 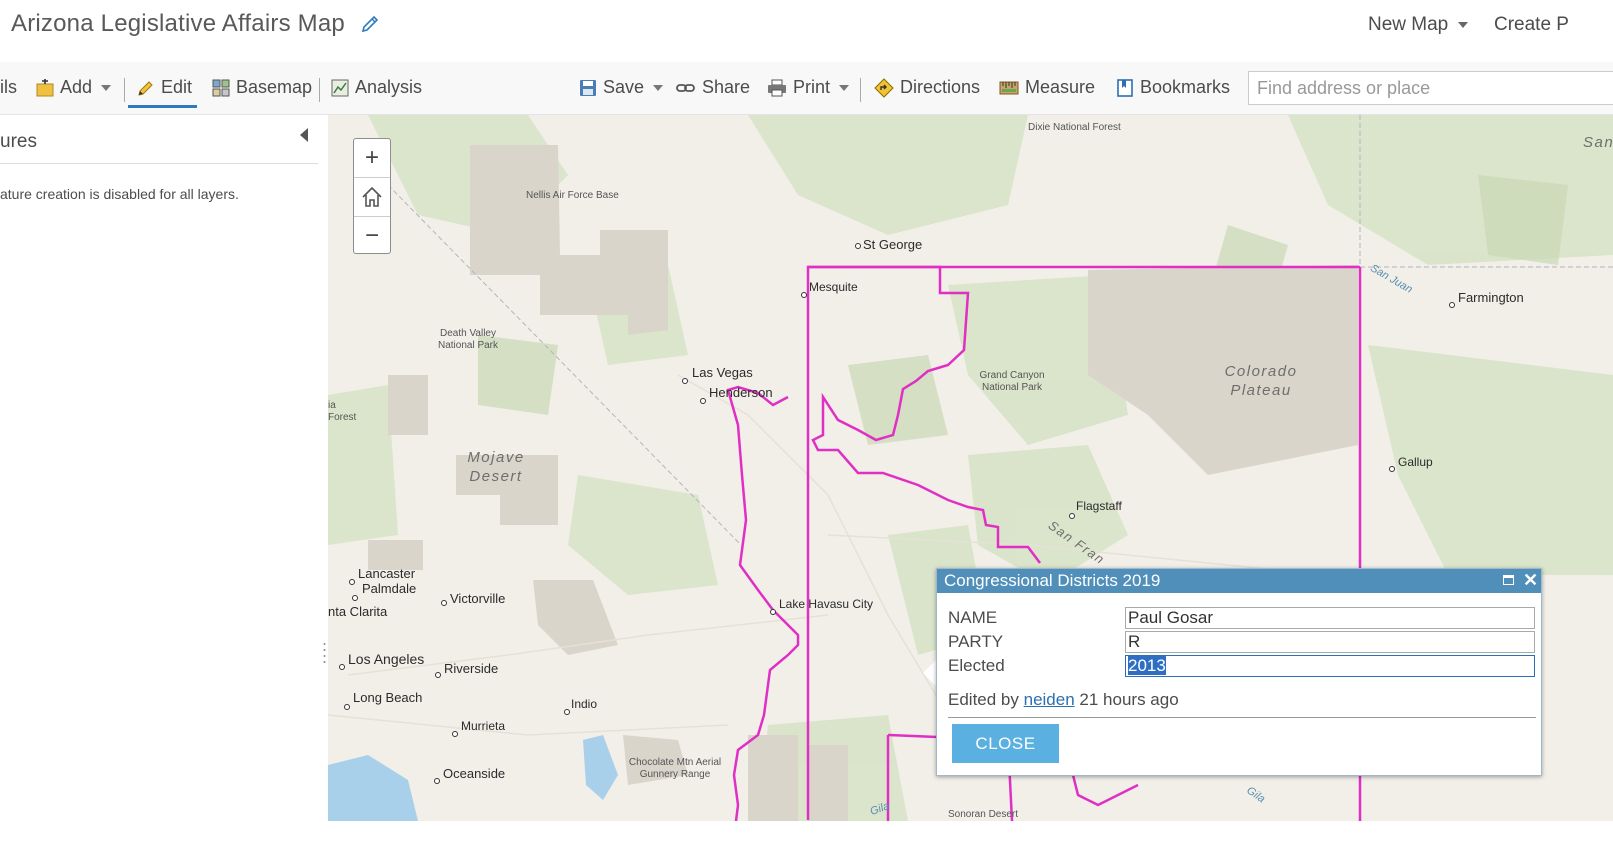 I want to click on add-label: Add, so click(x=76, y=87).